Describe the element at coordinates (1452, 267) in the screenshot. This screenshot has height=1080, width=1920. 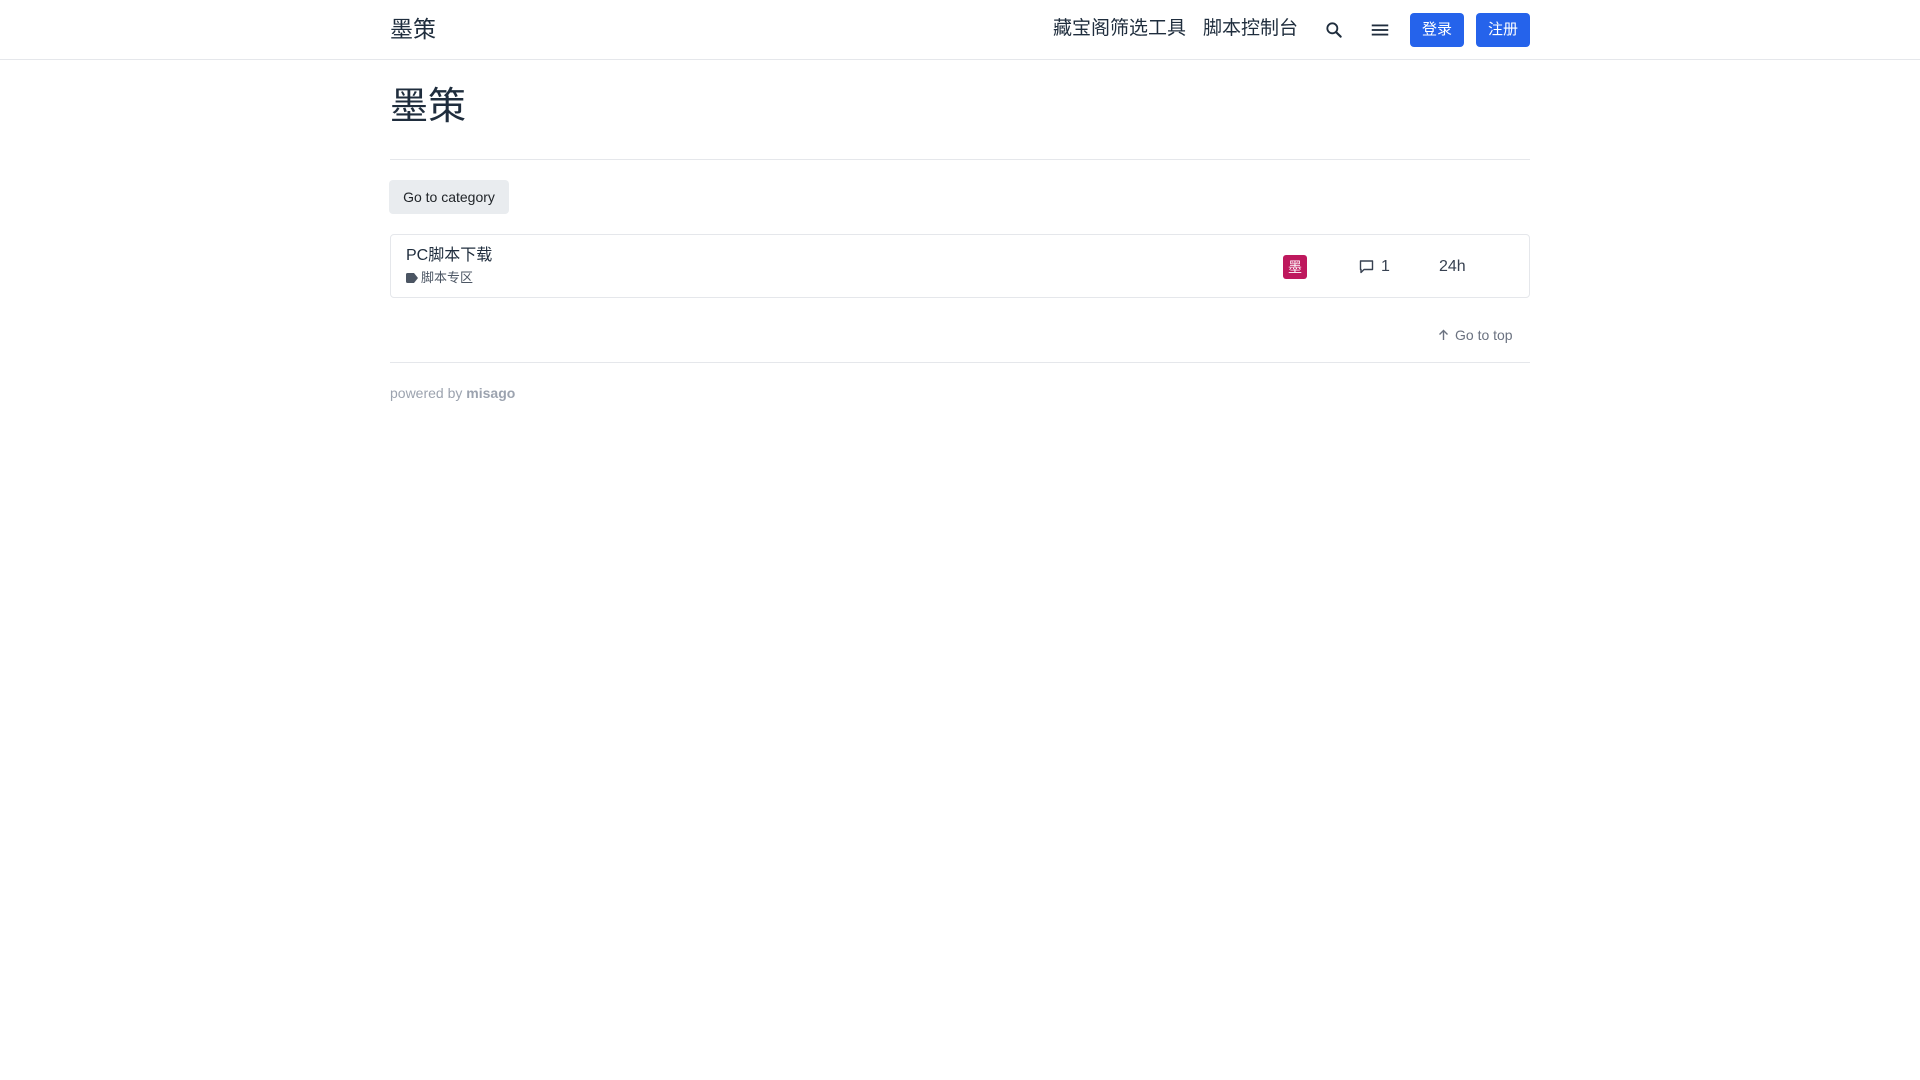
I see `last-activity-time: 24h` at that location.